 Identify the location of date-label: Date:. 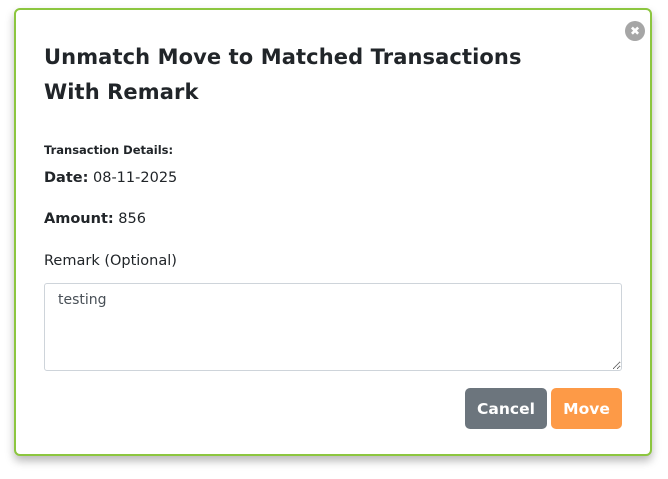
(66, 178).